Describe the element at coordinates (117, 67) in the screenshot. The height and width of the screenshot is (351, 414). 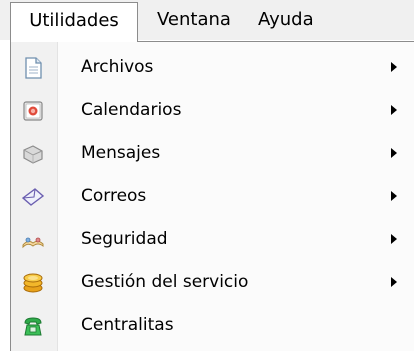
I see `menu-item-label: Archivos` at that location.